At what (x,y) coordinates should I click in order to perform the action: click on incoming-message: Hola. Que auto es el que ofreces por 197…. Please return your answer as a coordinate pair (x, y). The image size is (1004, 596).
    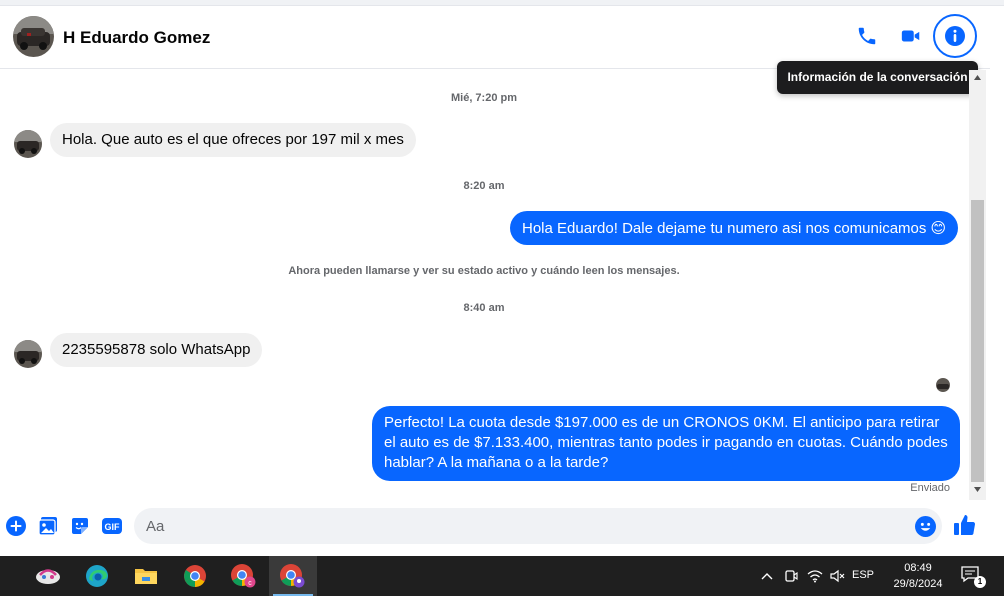
    Looking at the image, I should click on (233, 140).